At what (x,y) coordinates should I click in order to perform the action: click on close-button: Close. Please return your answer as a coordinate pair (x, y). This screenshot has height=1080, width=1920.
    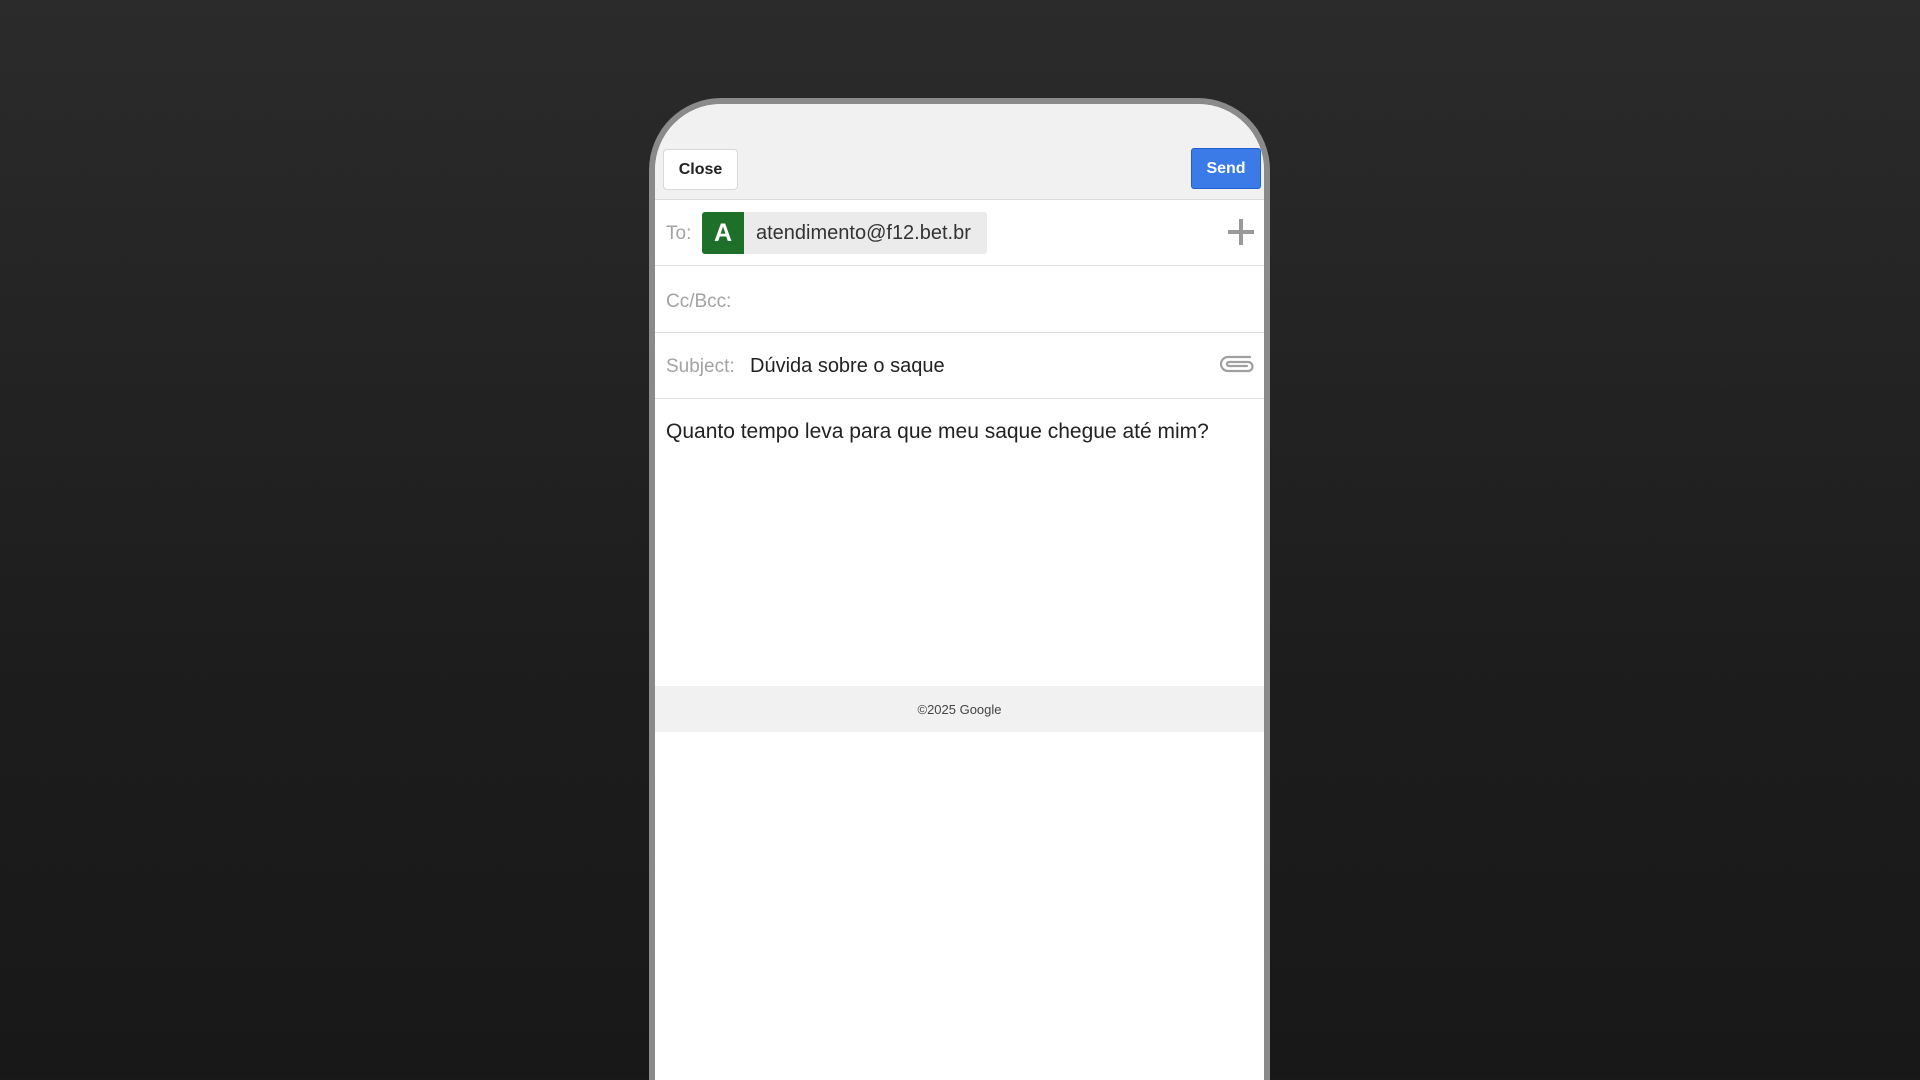
    Looking at the image, I should click on (700, 169).